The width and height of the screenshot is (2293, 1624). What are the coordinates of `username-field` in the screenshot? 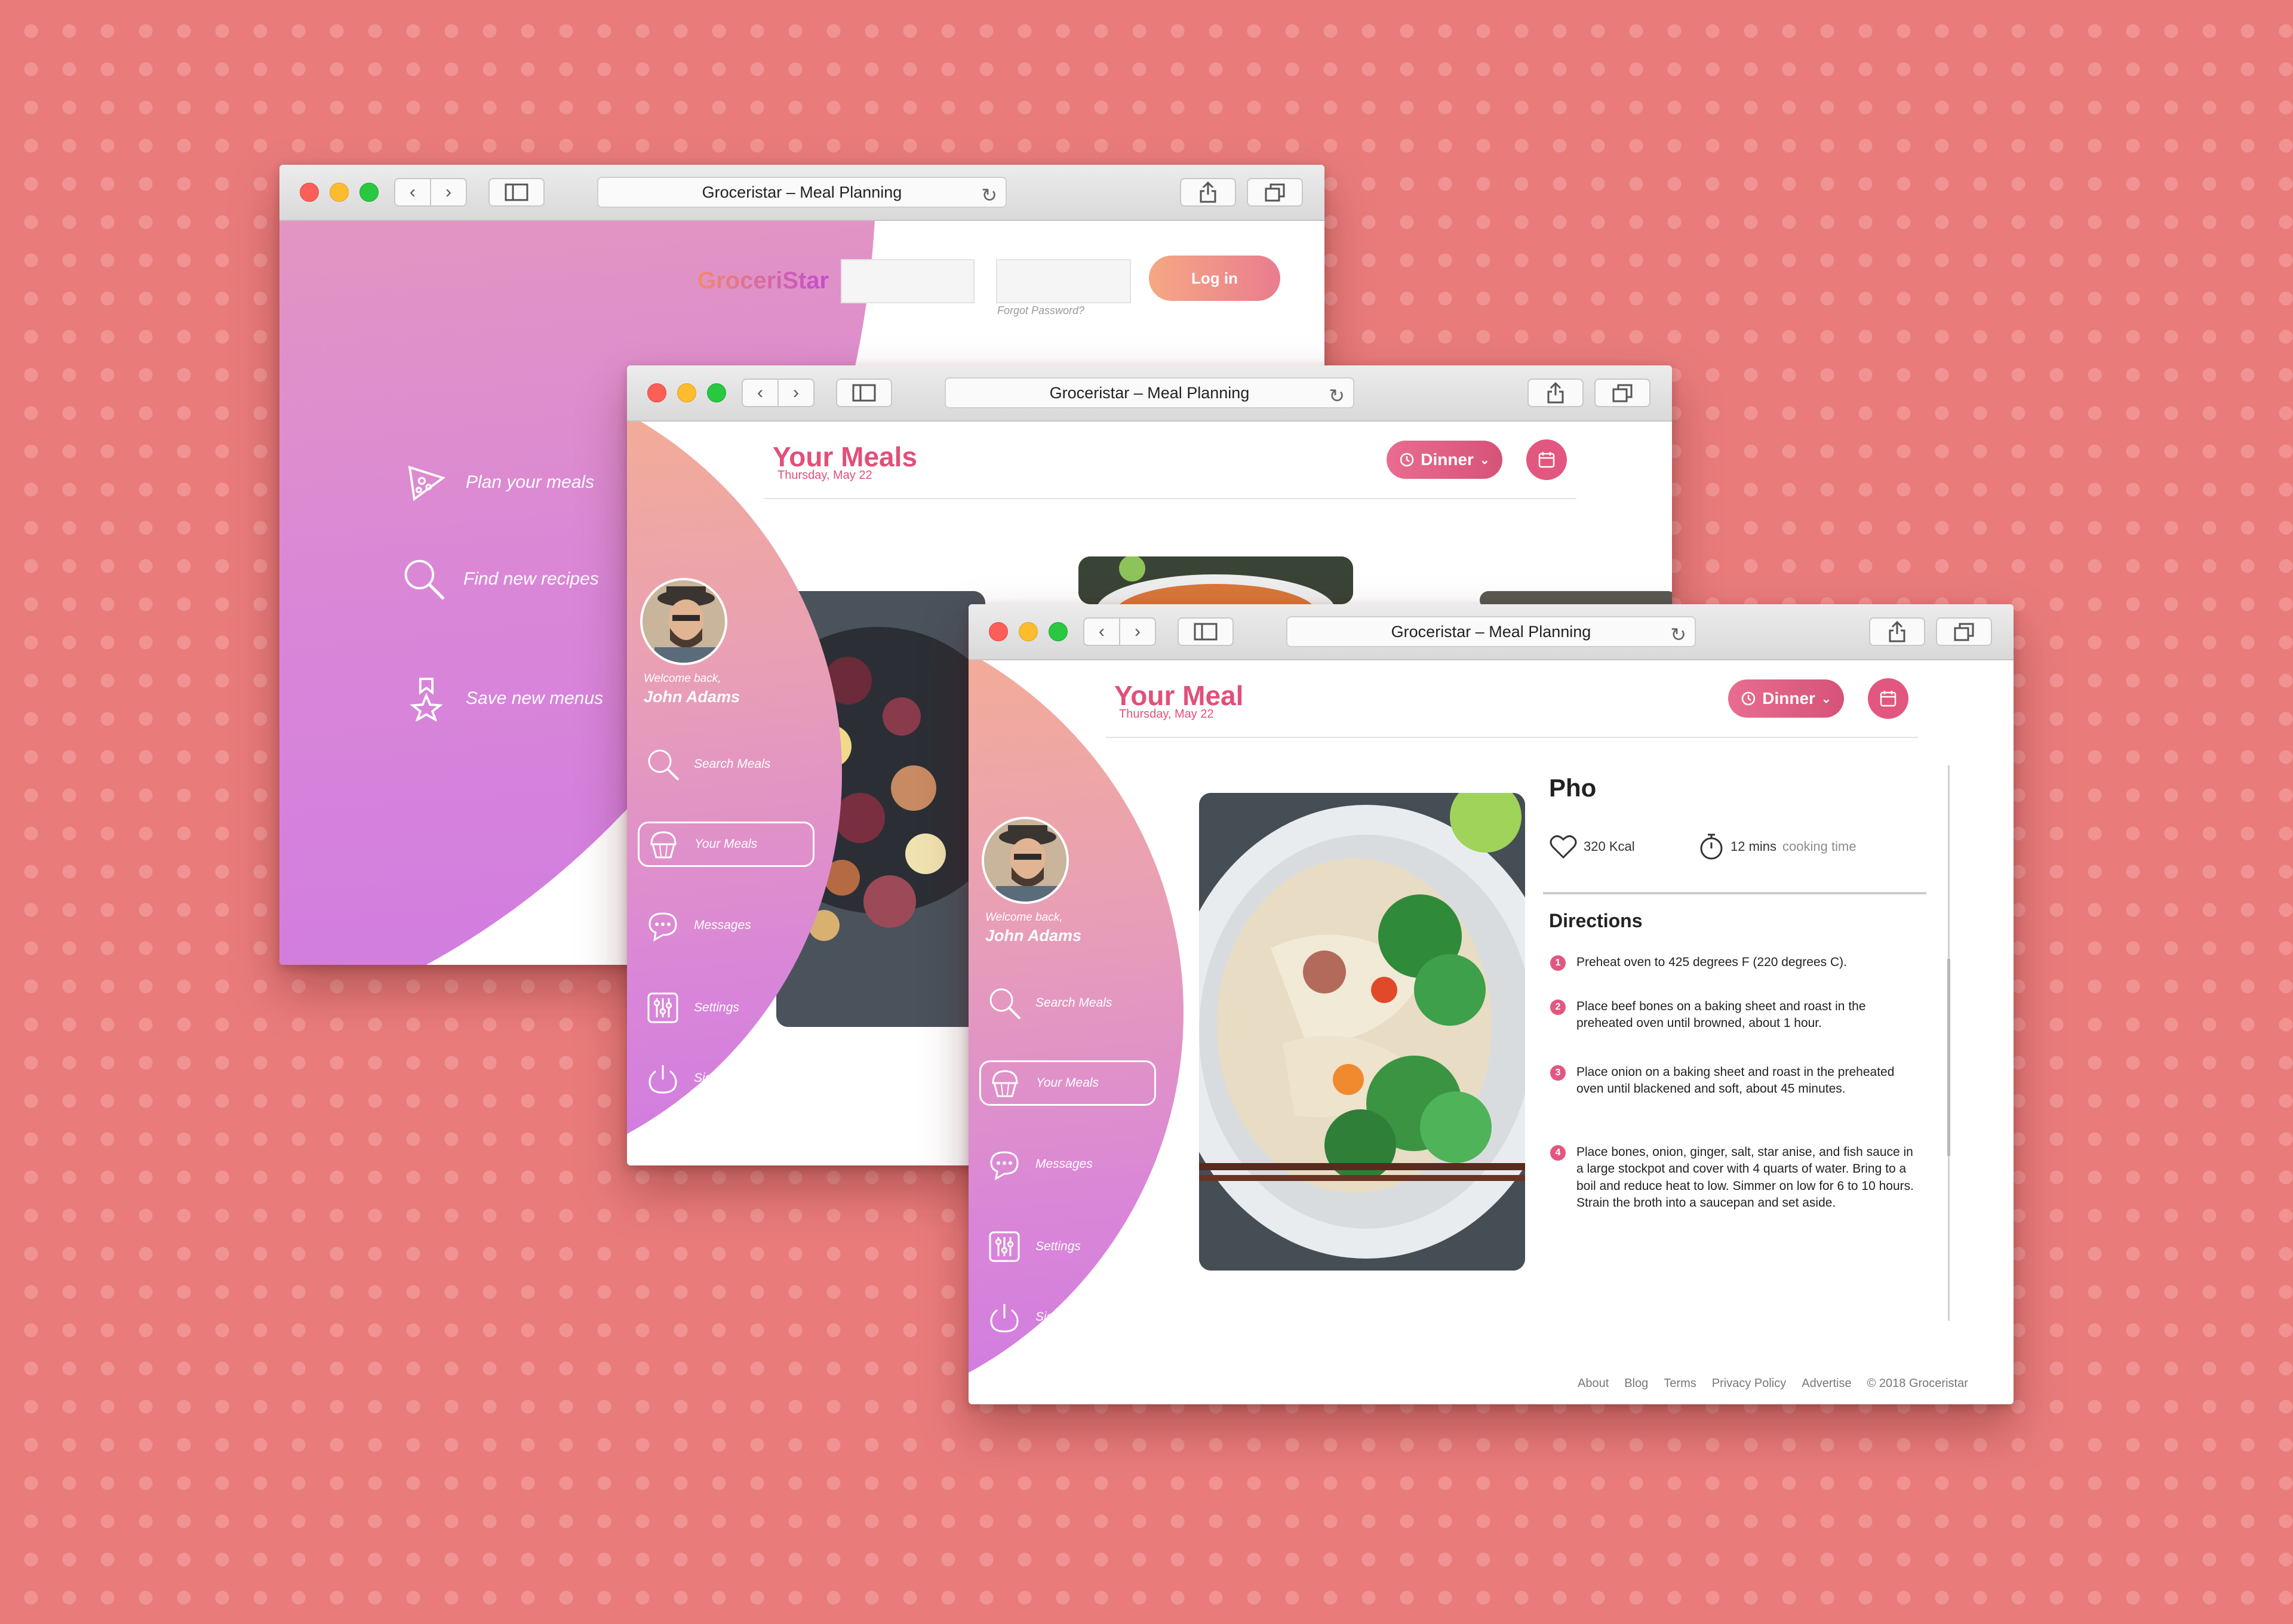 It's located at (908, 281).